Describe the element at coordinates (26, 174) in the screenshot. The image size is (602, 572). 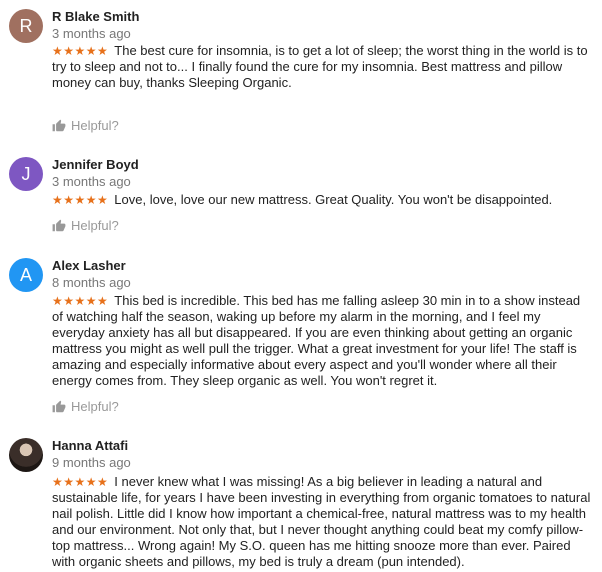
I see `avatar: J` at that location.